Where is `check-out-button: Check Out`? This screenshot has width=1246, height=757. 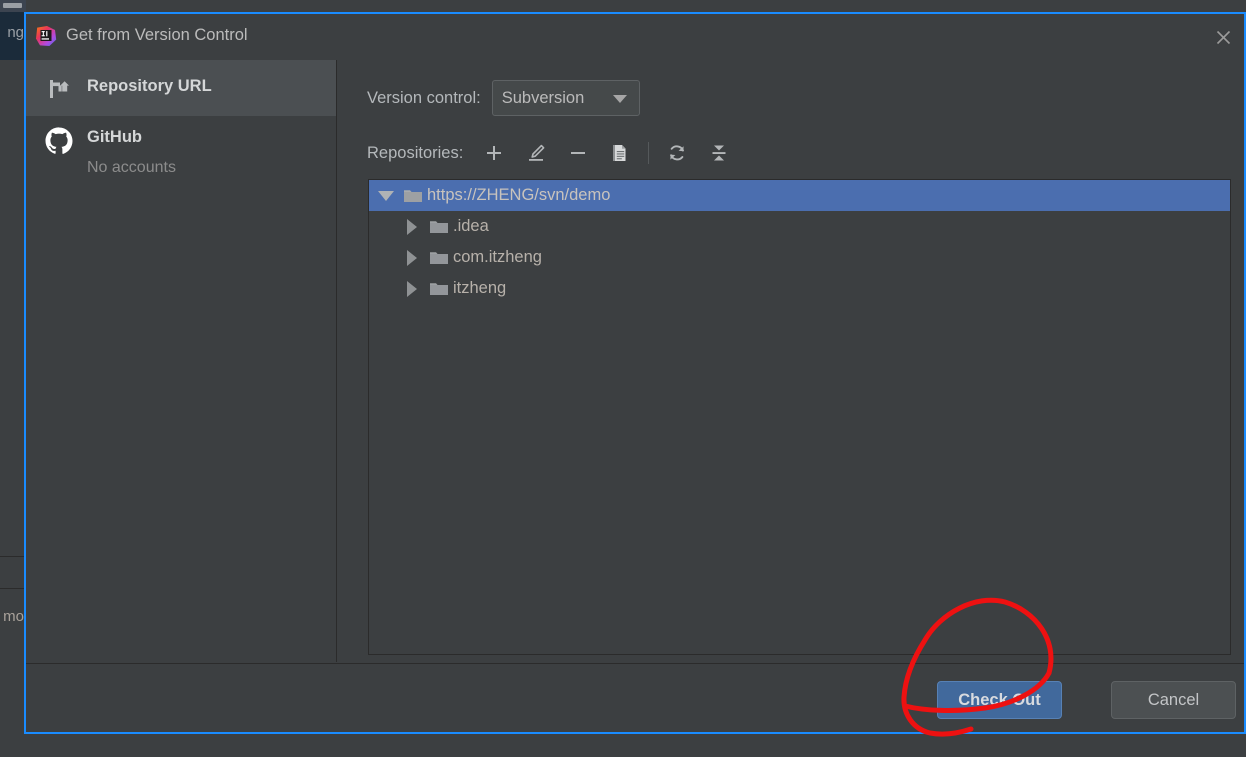 check-out-button: Check Out is located at coordinates (999, 700).